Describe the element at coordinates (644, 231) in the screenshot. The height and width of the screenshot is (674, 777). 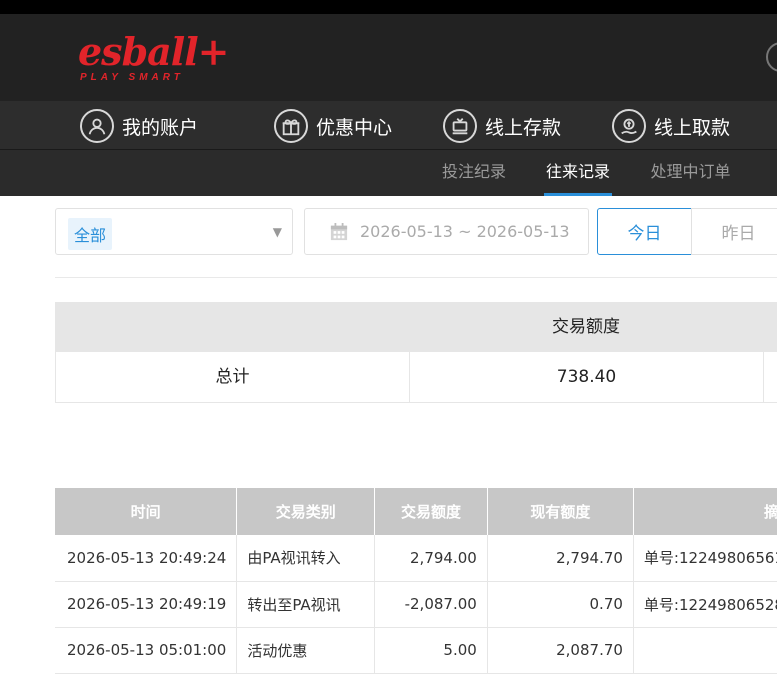
I see `today-button: 今日` at that location.